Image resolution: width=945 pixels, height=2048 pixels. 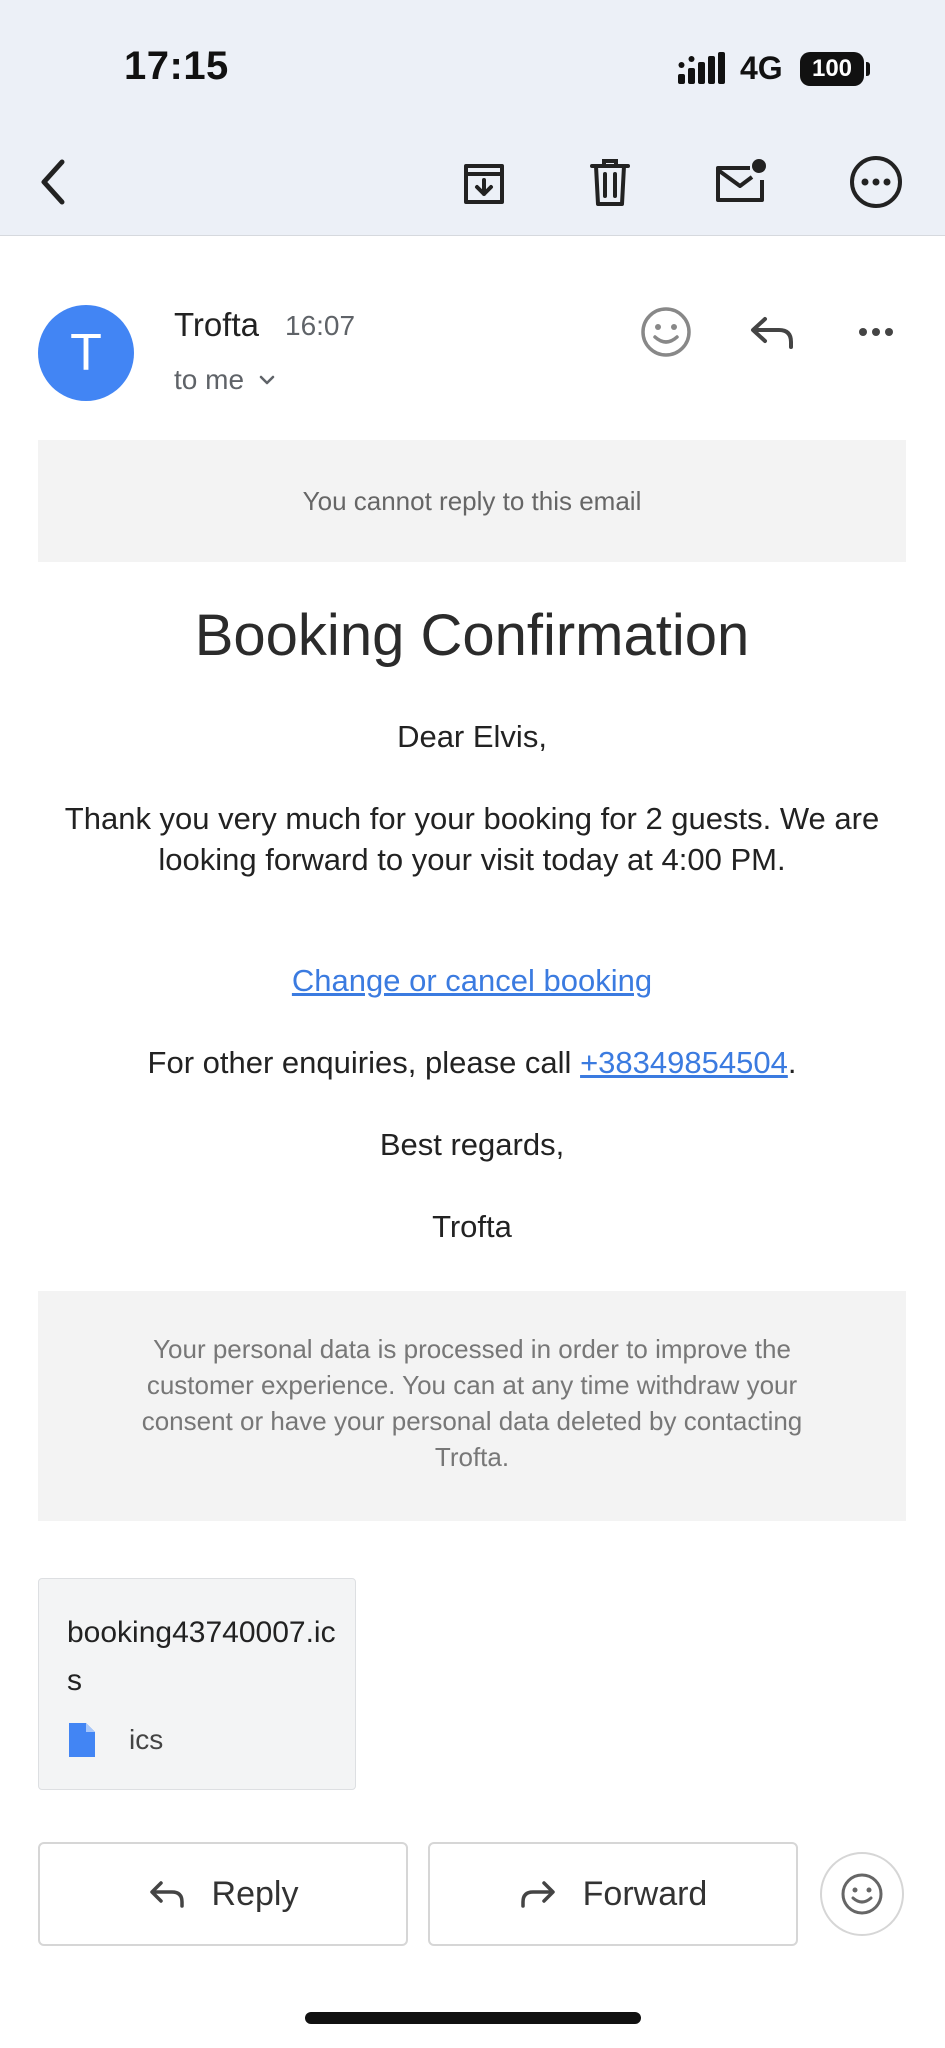 I want to click on message-more-button, so click(x=876, y=332).